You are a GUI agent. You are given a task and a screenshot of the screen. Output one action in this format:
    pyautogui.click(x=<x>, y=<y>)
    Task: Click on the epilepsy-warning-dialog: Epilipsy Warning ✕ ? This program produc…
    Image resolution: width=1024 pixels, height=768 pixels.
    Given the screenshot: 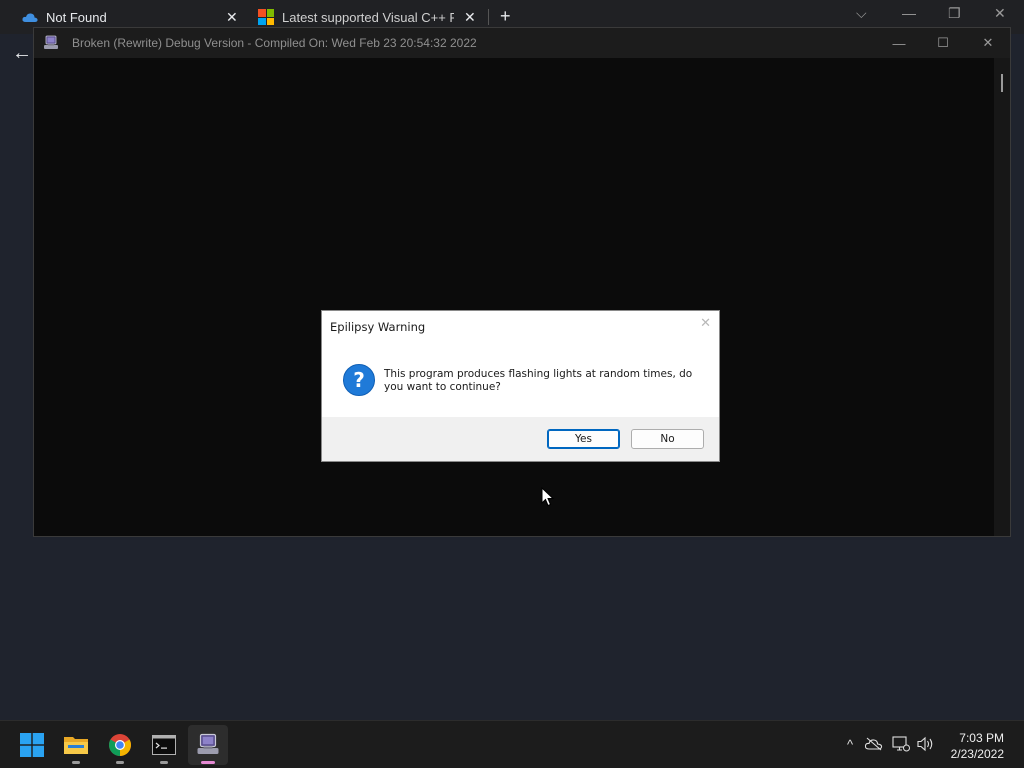 What is the action you would take?
    pyautogui.click(x=520, y=386)
    